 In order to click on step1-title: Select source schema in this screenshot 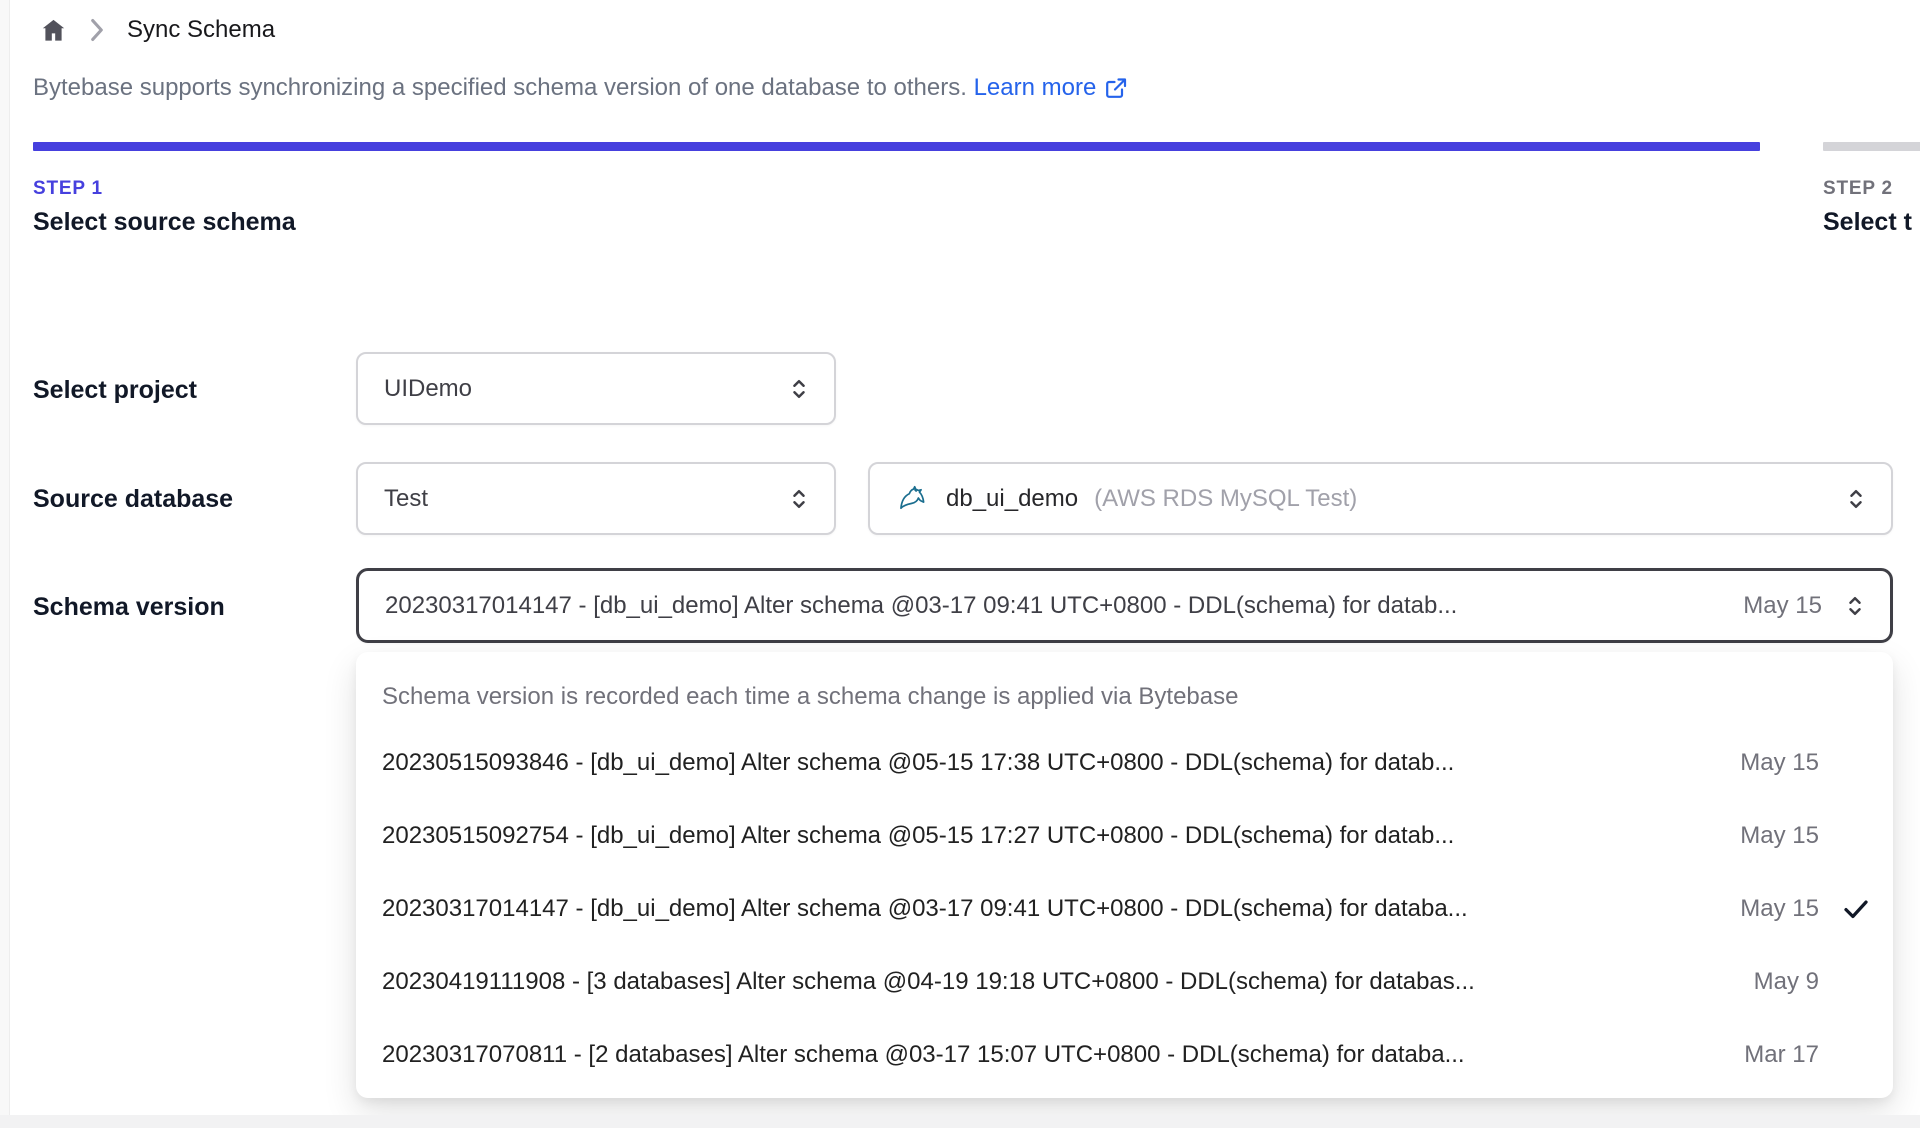, I will do `click(164, 222)`.